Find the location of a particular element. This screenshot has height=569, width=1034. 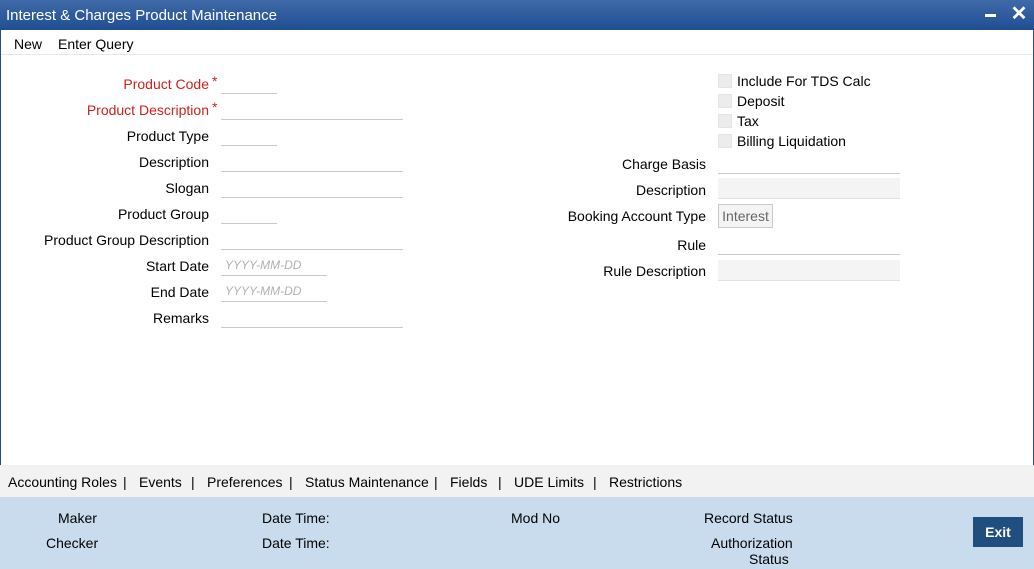

slogan-label: Slogan is located at coordinates (187, 188).